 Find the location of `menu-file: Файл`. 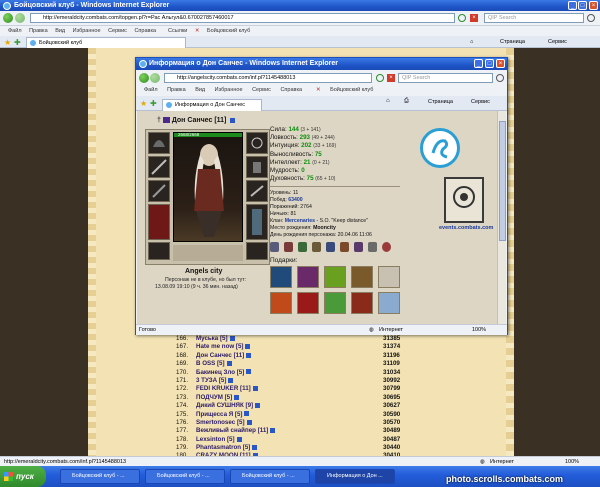

menu-file: Файл is located at coordinates (15, 31).